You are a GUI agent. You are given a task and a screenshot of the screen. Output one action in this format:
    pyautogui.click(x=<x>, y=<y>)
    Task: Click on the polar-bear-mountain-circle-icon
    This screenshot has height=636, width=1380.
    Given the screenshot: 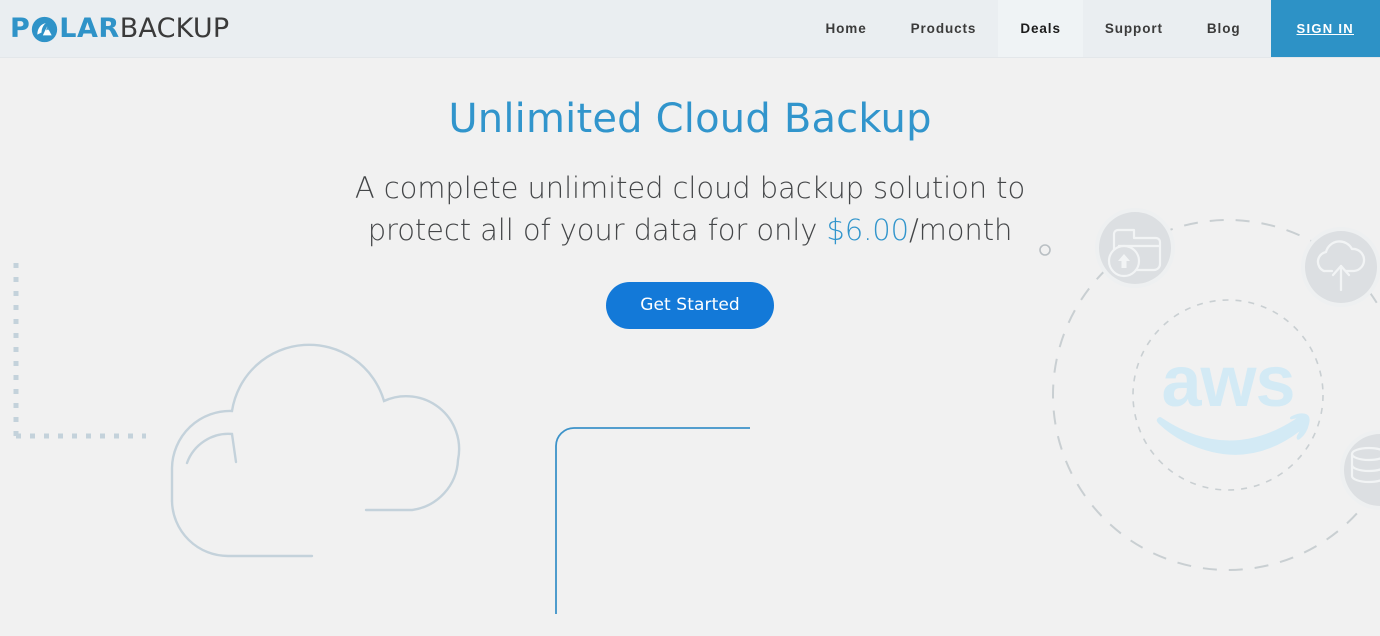 What is the action you would take?
    pyautogui.click(x=44, y=29)
    